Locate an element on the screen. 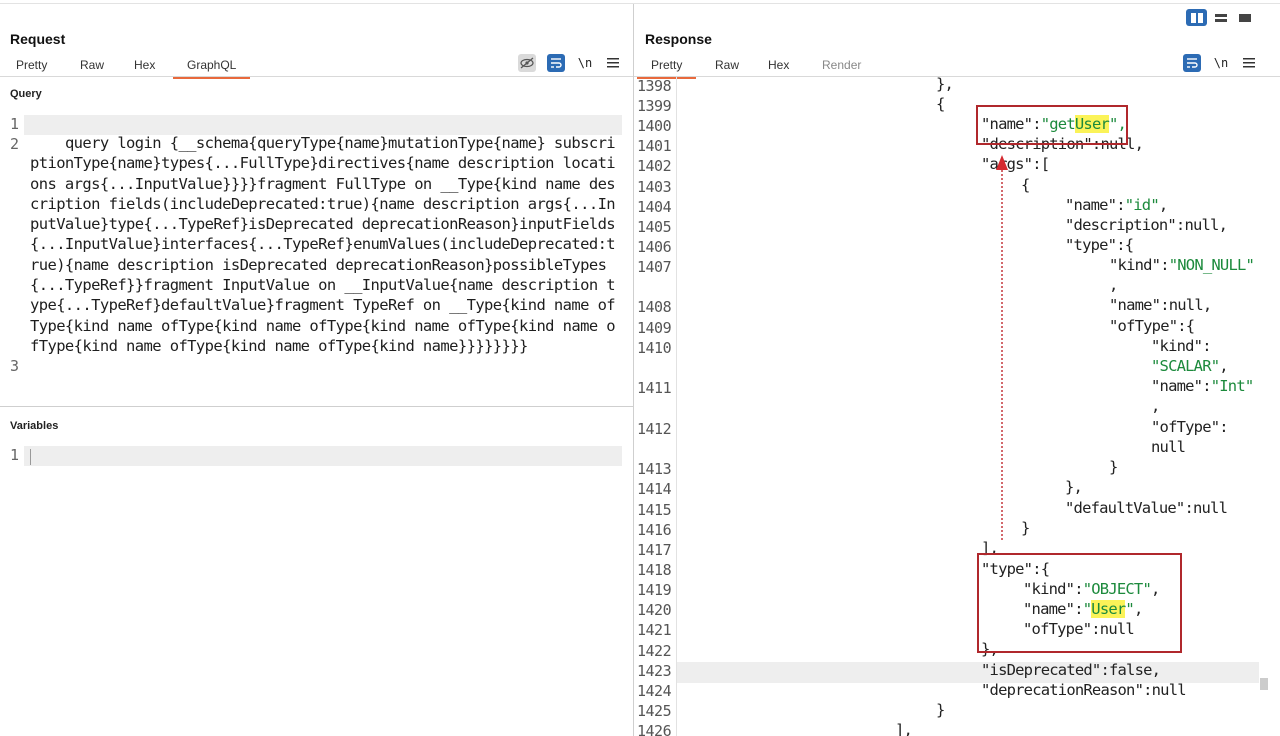 This screenshot has width=1280, height=736. layout-mode-buttons is located at coordinates (1220, 17).